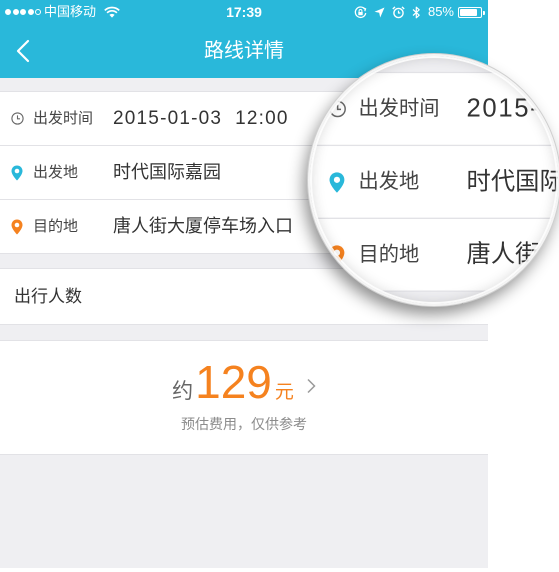 This screenshot has width=559, height=572. I want to click on departure-time-value: 2015-01-03 12:00, so click(201, 118).